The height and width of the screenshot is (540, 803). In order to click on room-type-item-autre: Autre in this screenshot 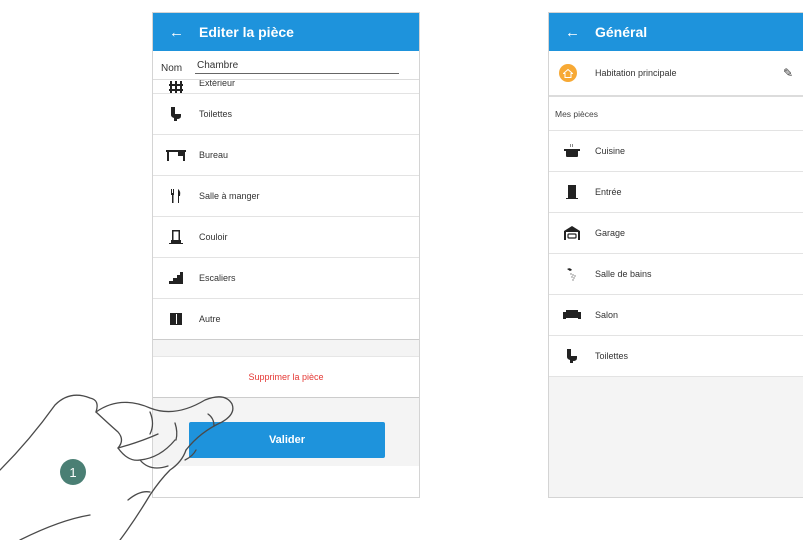, I will do `click(286, 319)`.